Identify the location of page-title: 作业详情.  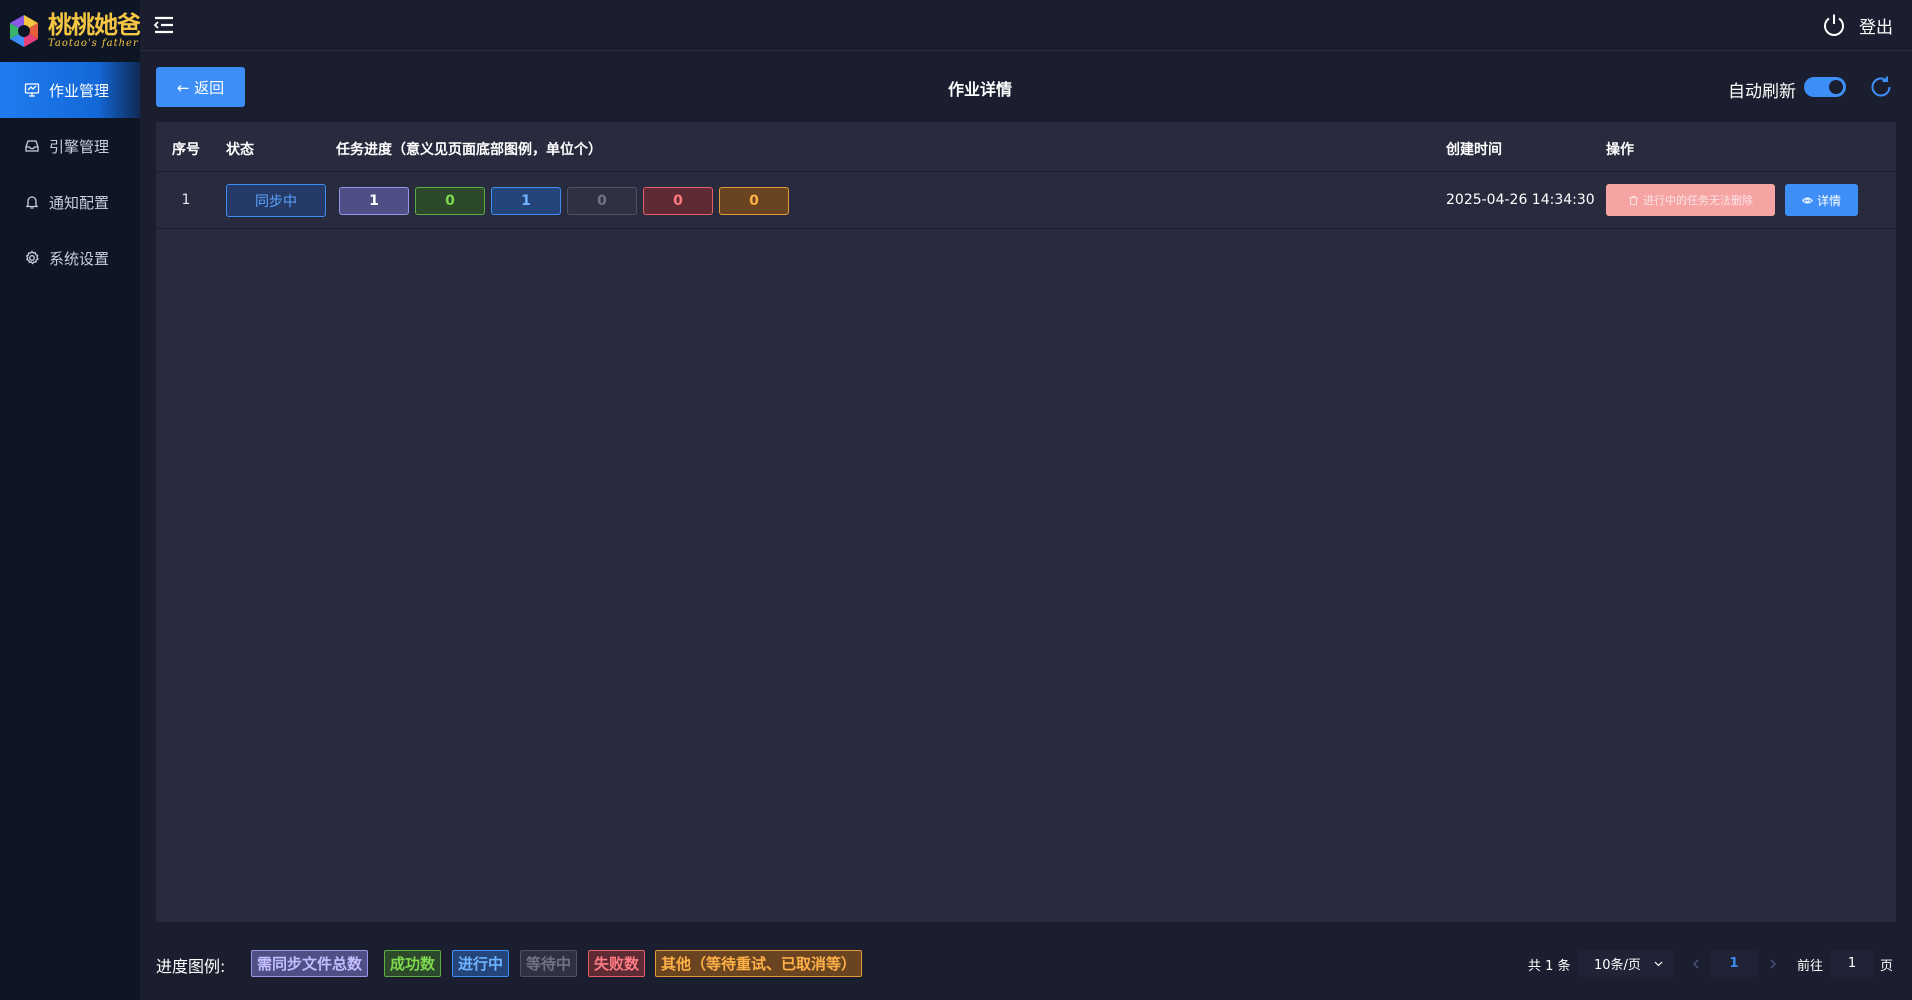
(979, 89).